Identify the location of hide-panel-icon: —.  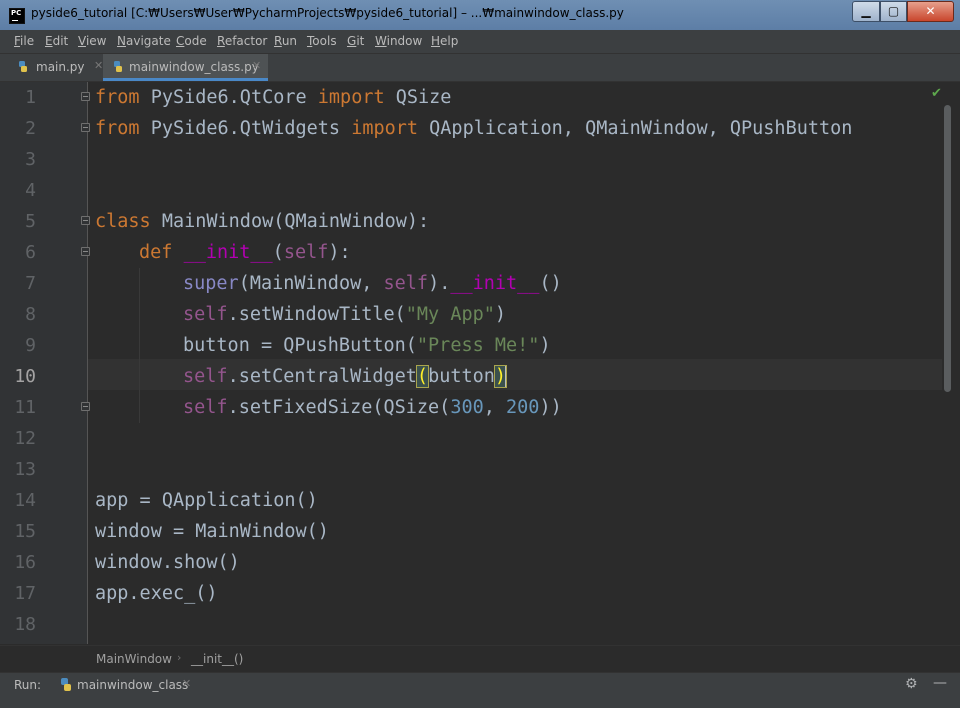
(940, 683).